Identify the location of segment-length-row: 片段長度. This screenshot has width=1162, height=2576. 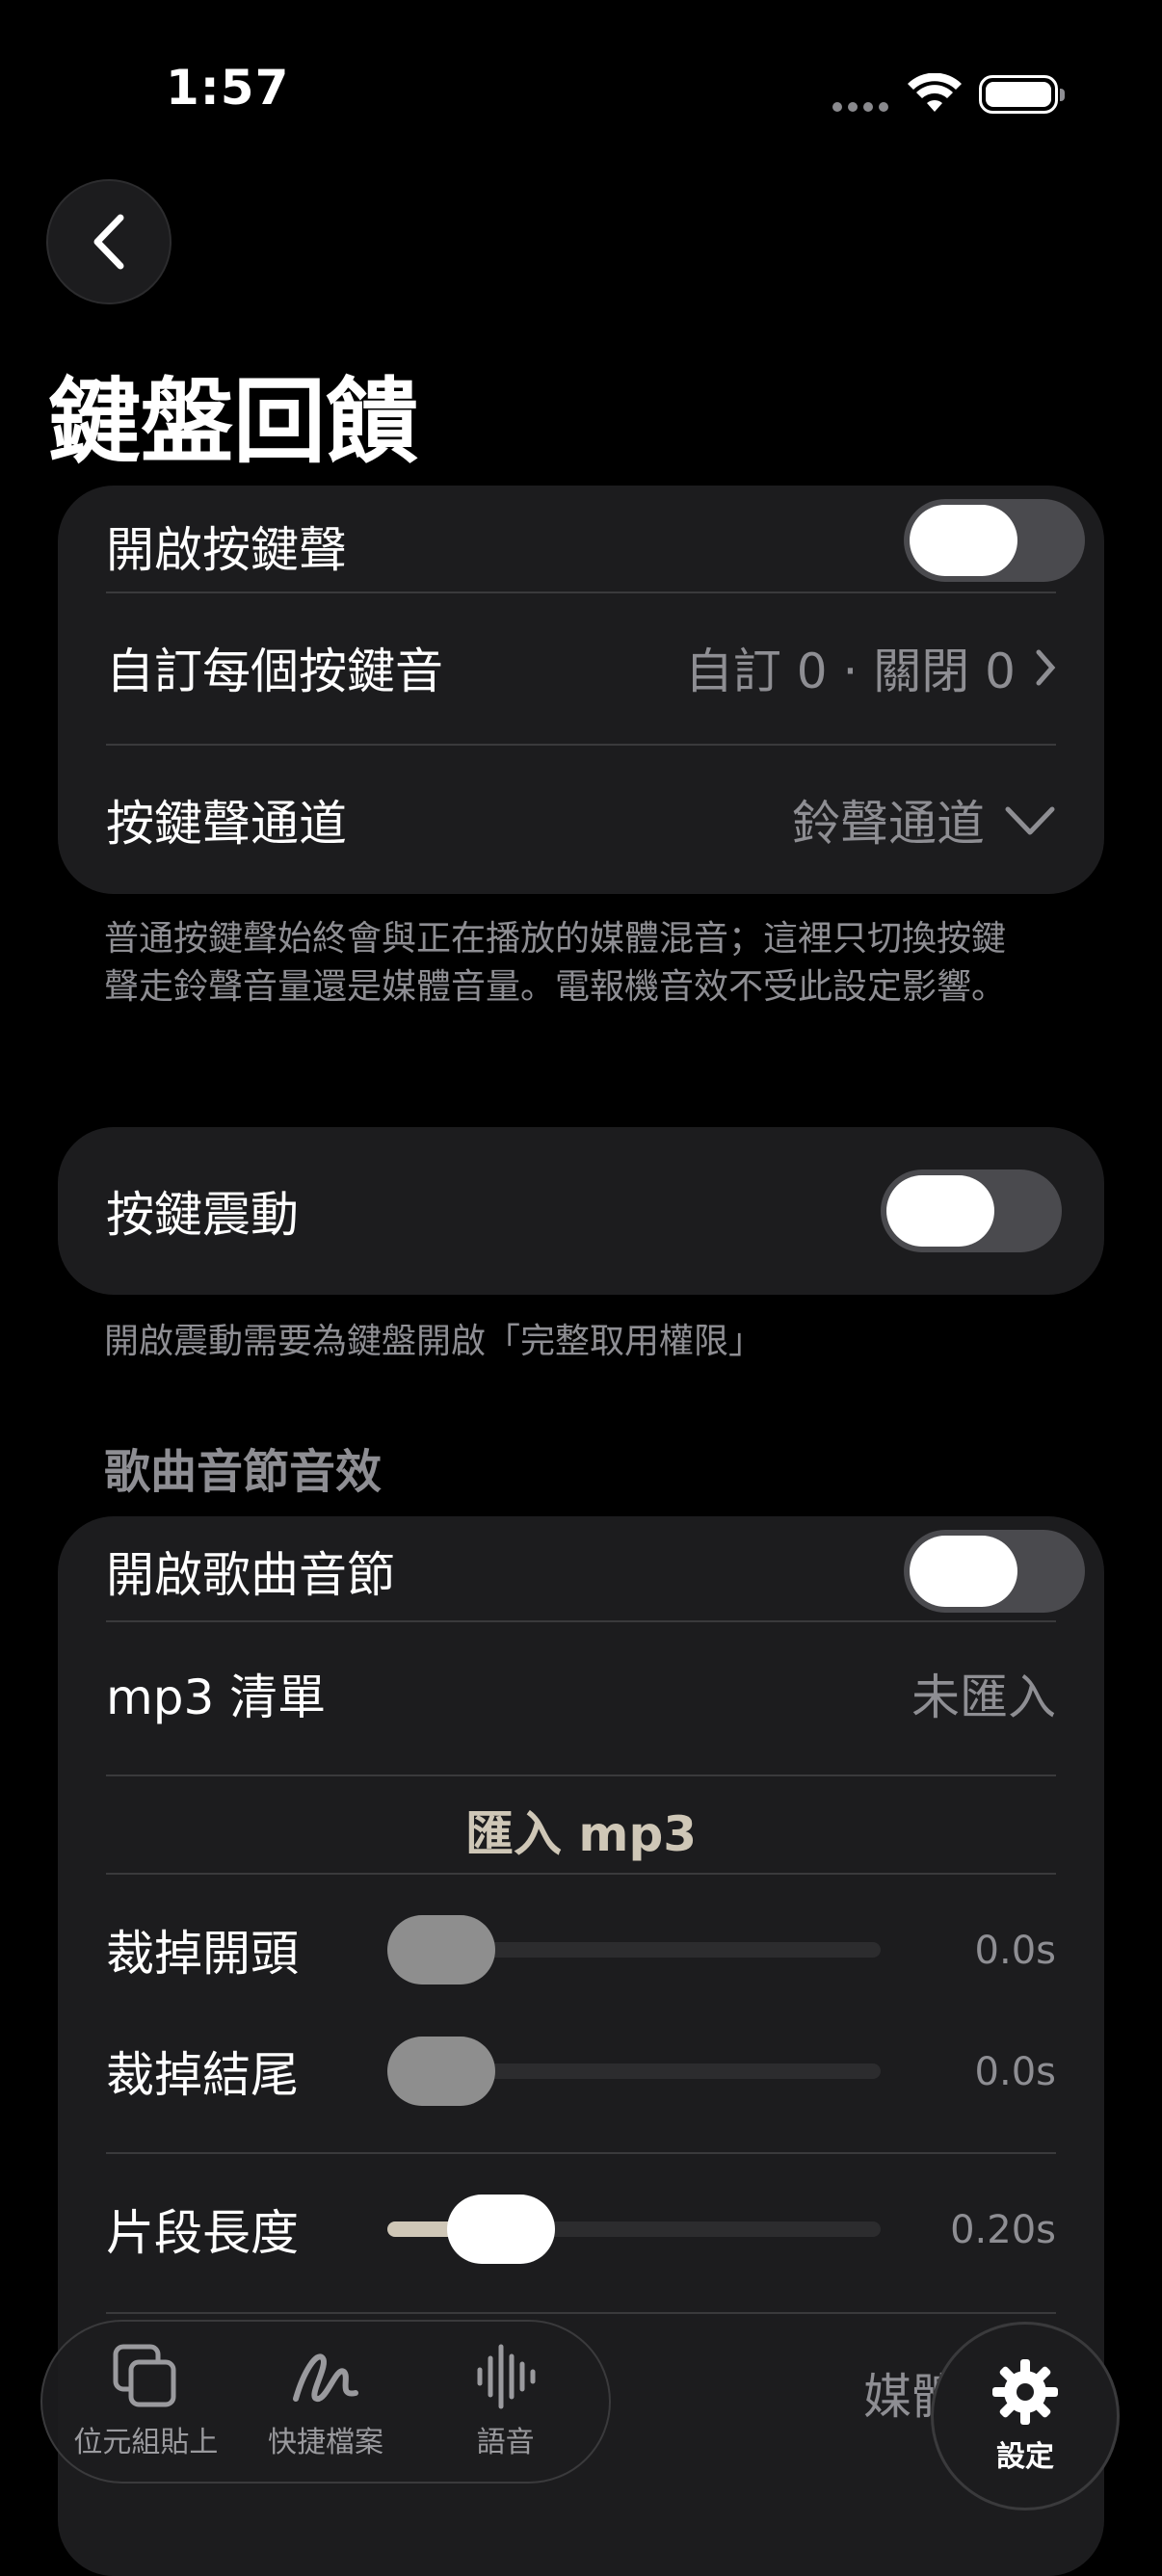
(203, 2230).